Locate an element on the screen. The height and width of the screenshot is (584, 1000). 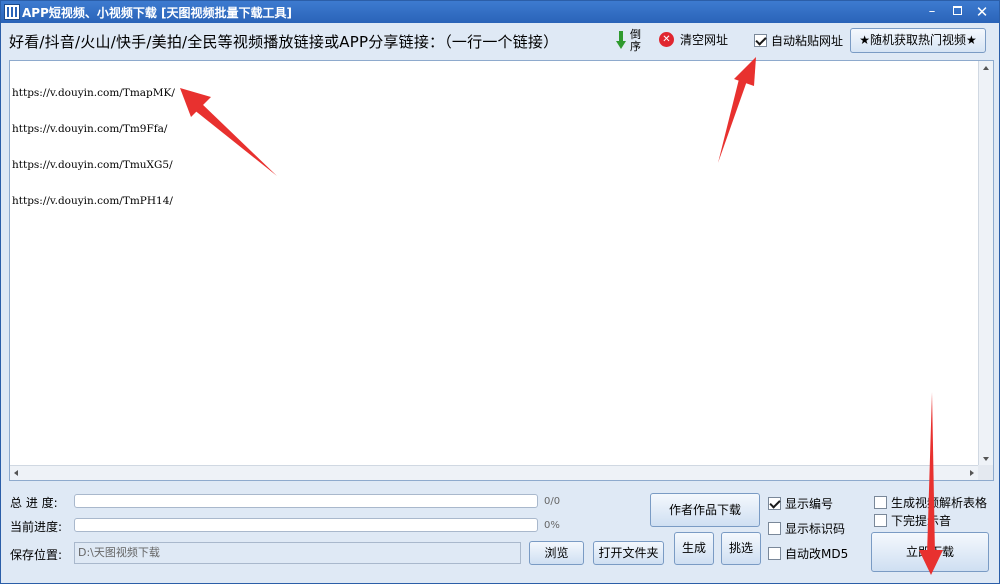
title-bar: APP短视频、小视频下载 [天图视频批量下载工具] – ✕ is located at coordinates (500, 12).